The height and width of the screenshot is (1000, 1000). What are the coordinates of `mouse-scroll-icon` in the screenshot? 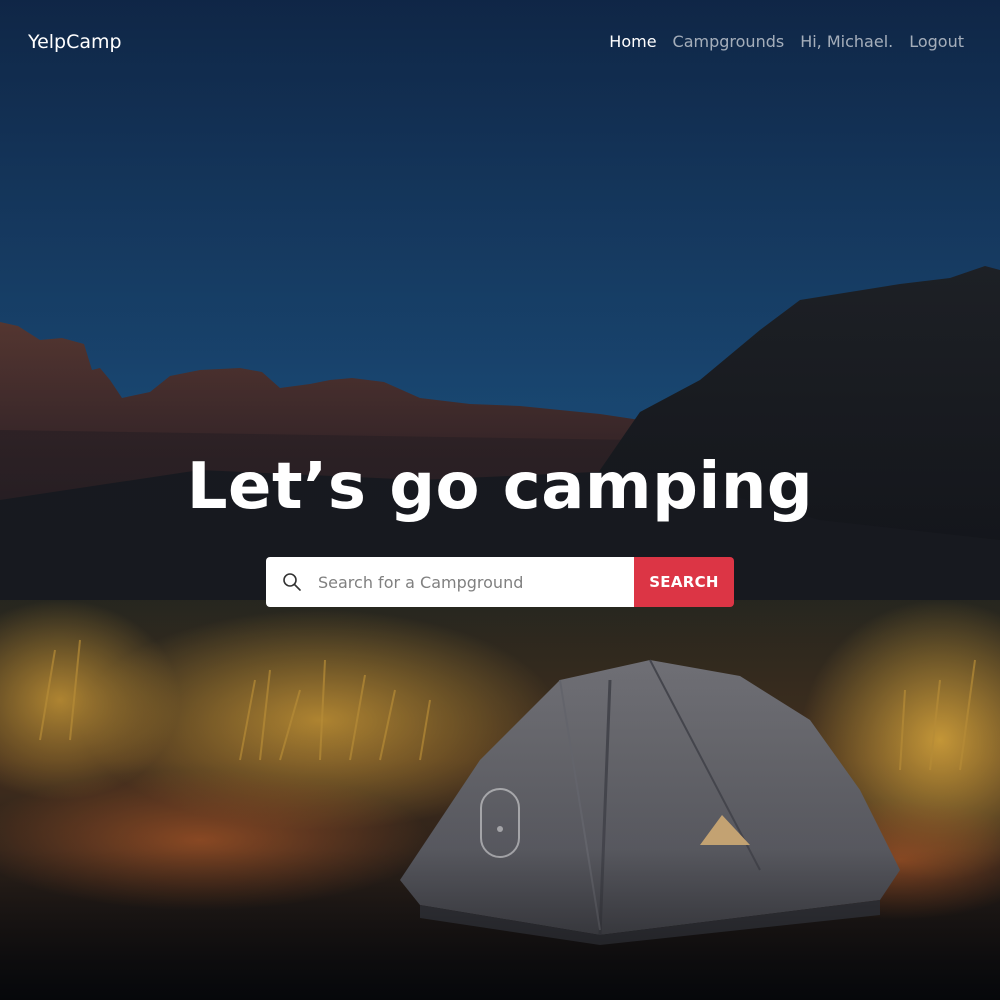 It's located at (500, 823).